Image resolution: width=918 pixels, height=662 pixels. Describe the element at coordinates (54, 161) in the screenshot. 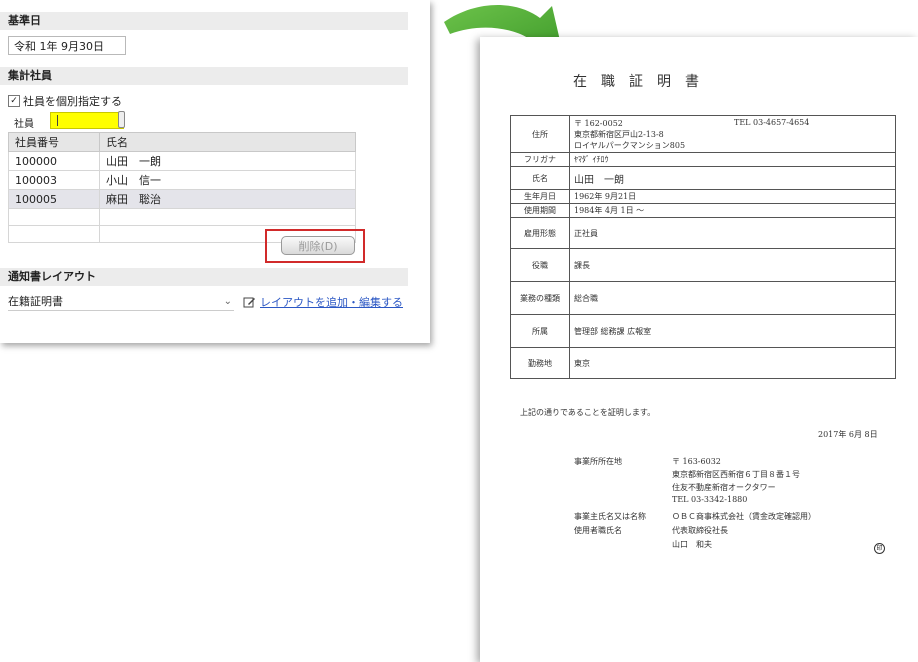

I see `employee-number-cell: 100000` at that location.